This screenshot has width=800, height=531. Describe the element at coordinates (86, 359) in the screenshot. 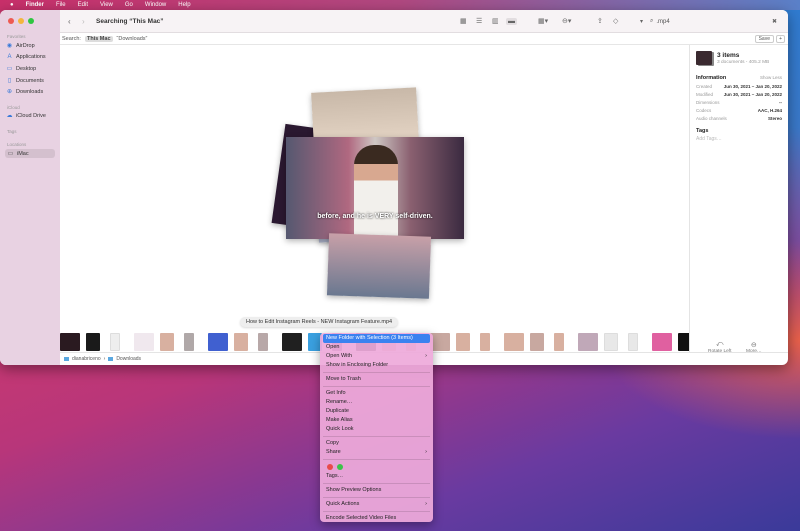

I see `path-item-home: dianabriceno` at that location.